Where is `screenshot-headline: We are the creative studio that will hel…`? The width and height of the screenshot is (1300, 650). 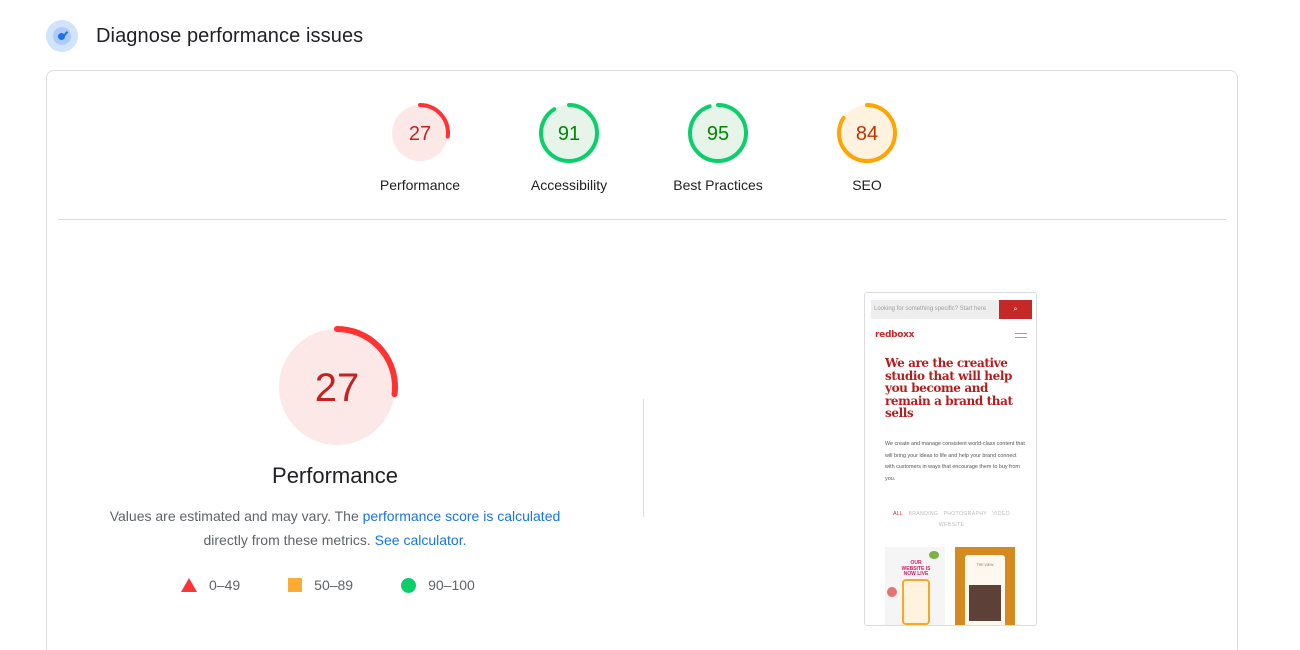
screenshot-headline: We are the creative studio that will hel… is located at coordinates (949, 388).